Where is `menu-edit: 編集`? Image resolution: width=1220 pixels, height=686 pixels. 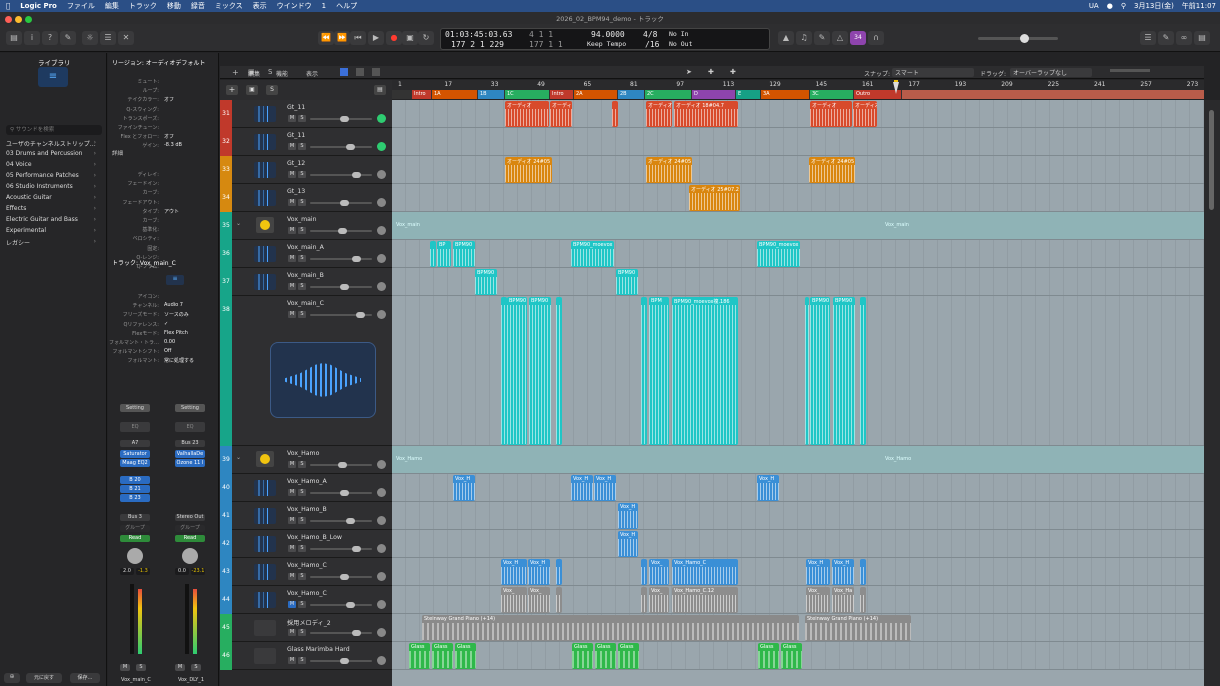 menu-edit: 編集 is located at coordinates (112, 6).